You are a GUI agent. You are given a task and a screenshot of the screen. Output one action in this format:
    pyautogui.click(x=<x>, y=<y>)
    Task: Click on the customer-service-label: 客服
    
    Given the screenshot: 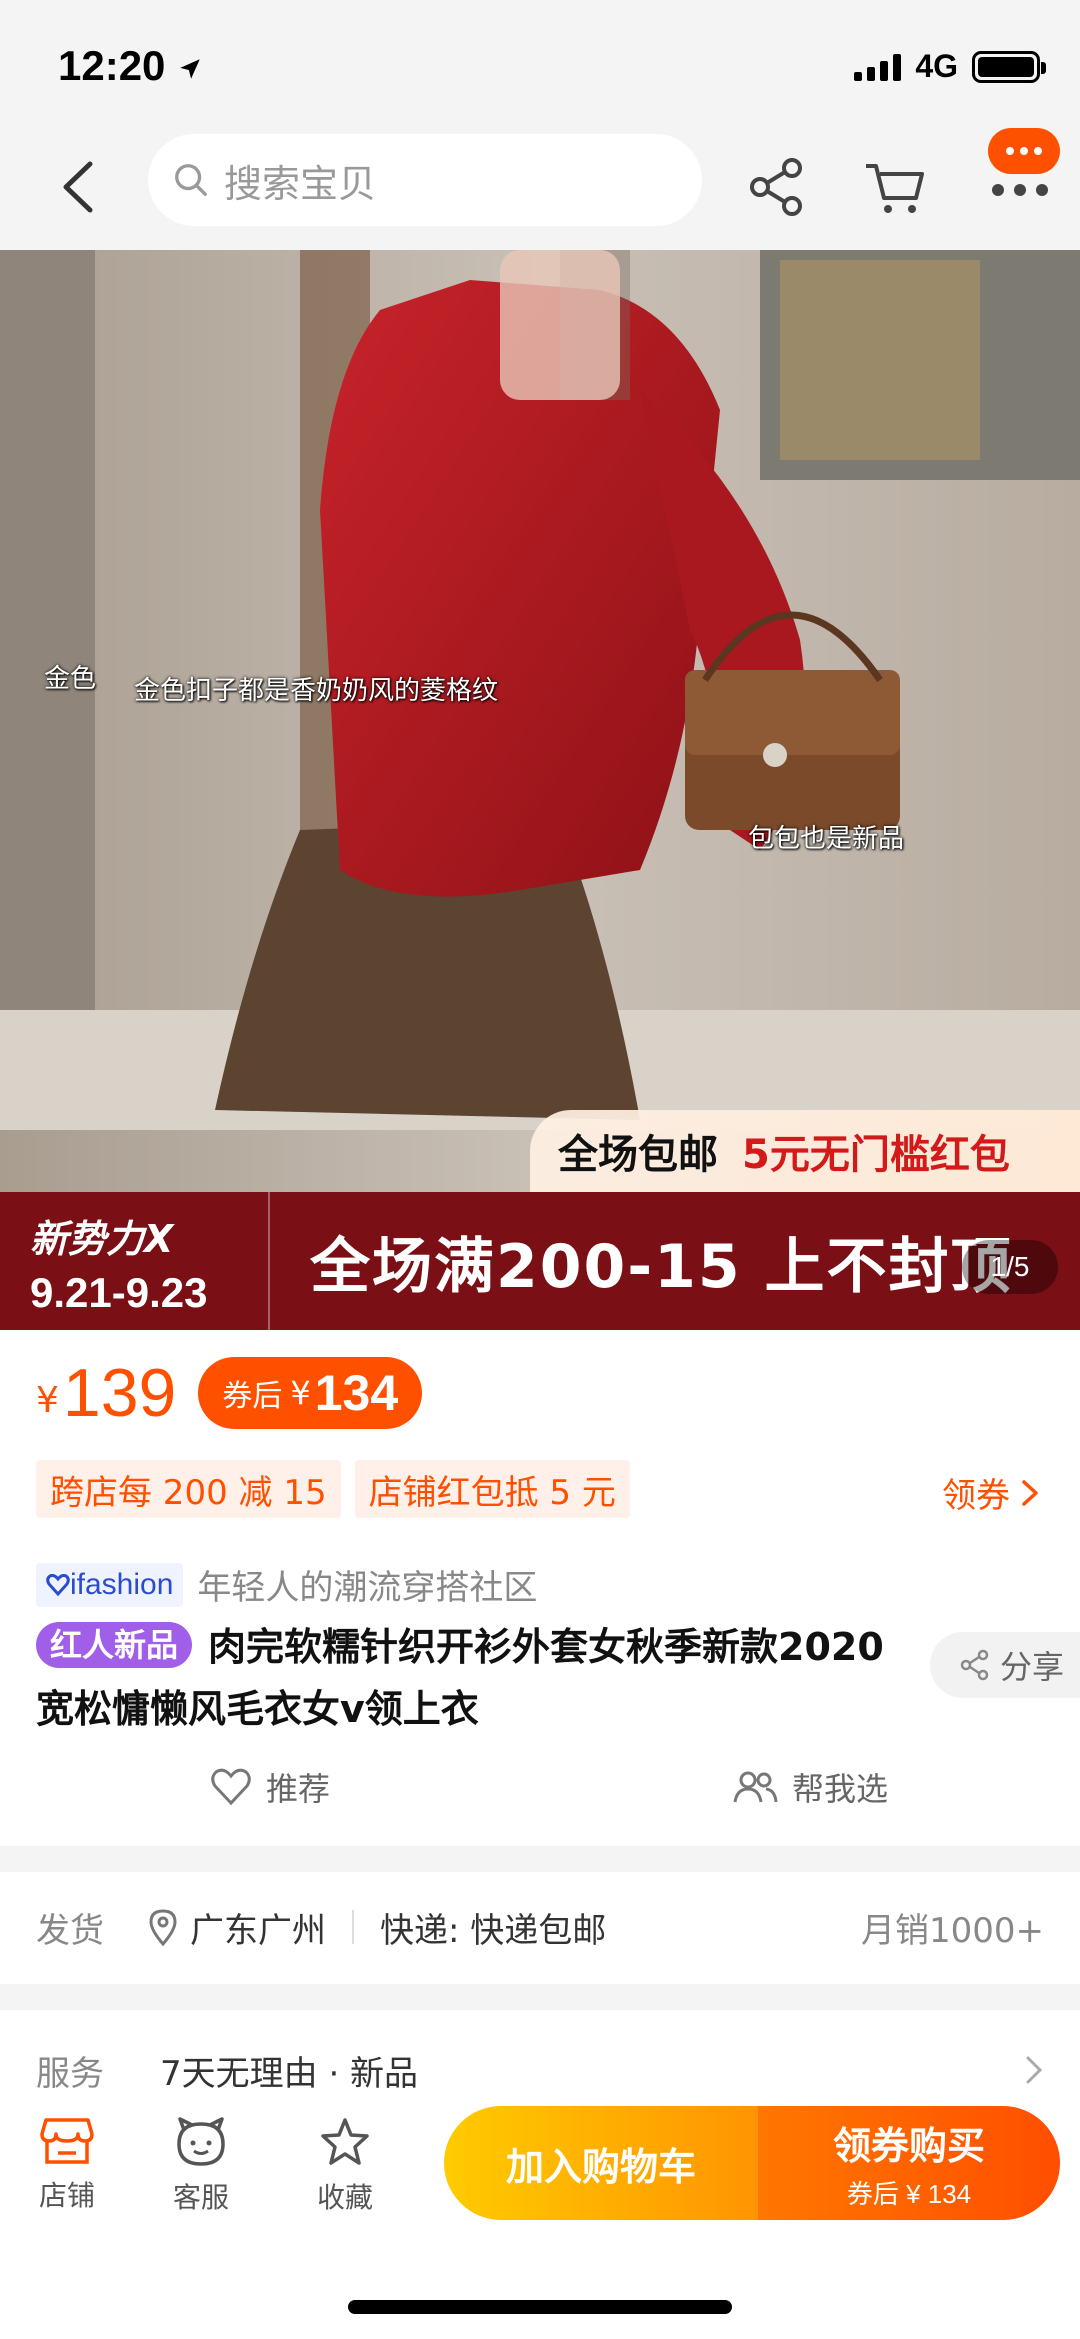 What is the action you would take?
    pyautogui.click(x=200, y=2197)
    